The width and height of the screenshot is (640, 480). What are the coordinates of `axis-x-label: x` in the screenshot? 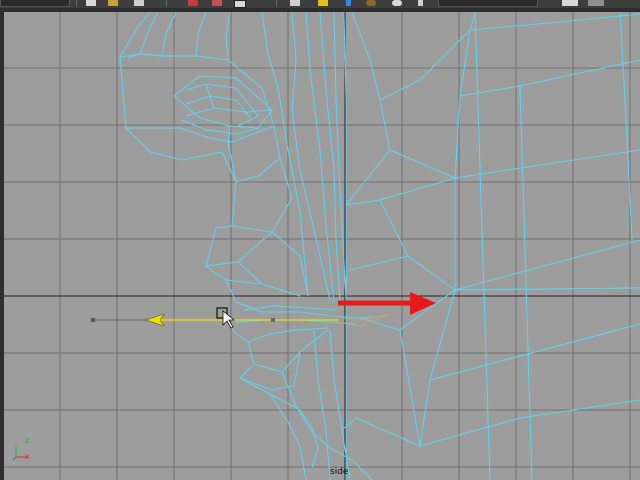 It's located at (27, 456).